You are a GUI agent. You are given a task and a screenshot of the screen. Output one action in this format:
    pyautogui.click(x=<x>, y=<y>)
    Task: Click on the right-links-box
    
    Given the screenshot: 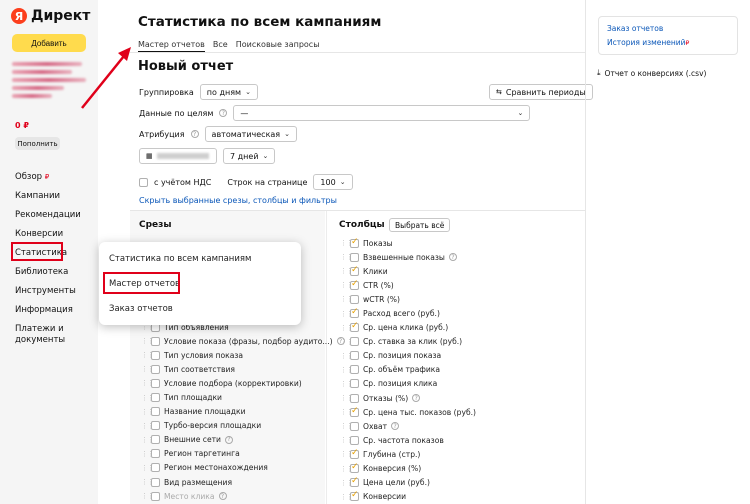 What is the action you would take?
    pyautogui.click(x=668, y=35)
    